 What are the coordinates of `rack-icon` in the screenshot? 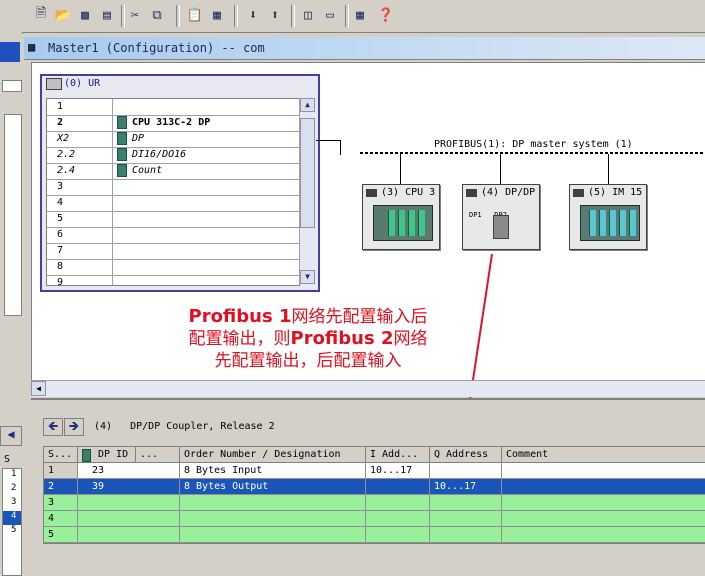 It's located at (54, 84).